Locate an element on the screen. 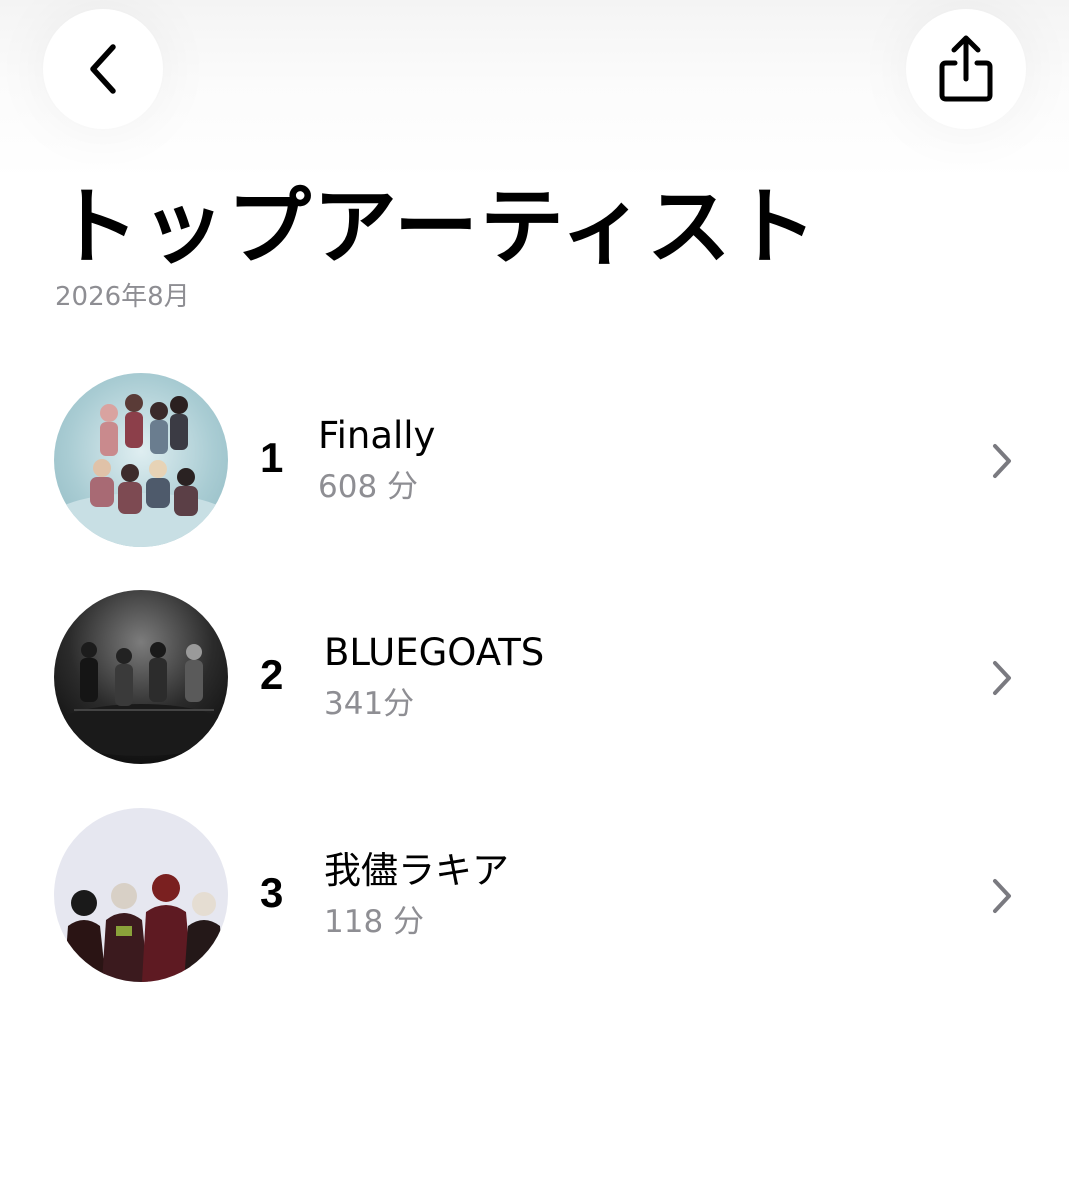 The height and width of the screenshot is (1200, 1069). listening-minutes: 341分 is located at coordinates (369, 704).